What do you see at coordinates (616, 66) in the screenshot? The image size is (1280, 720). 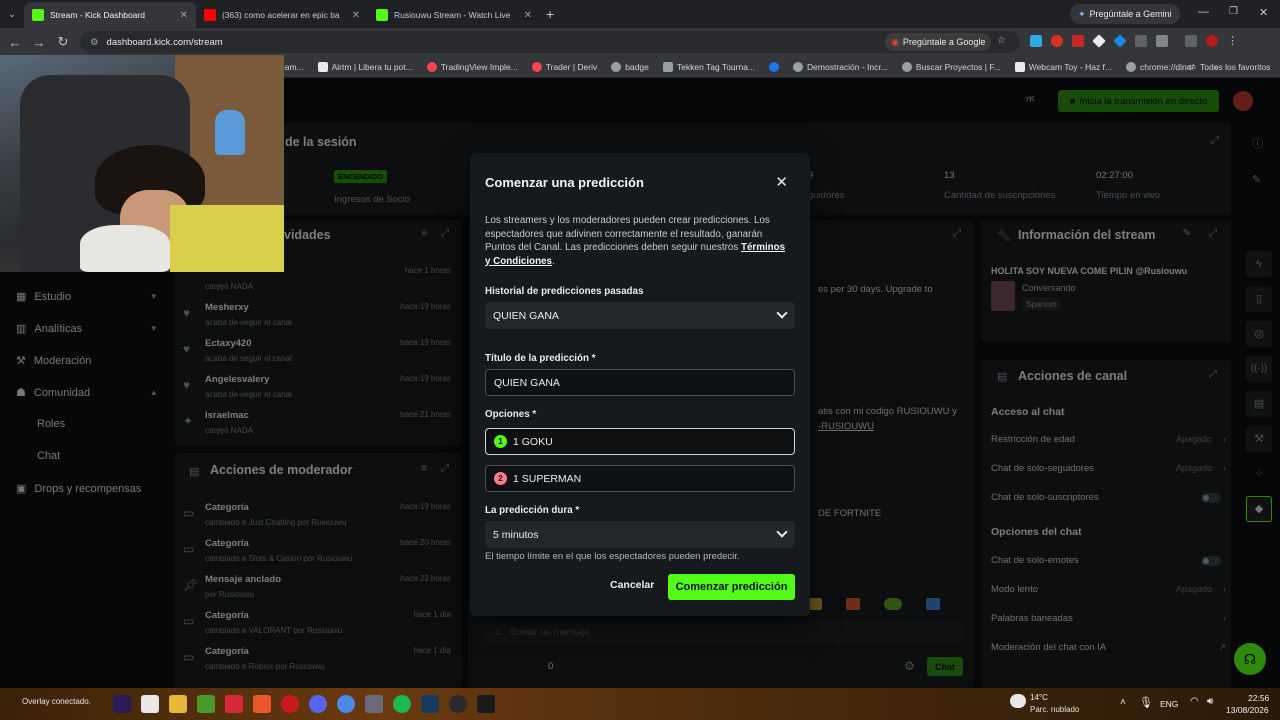 I see `globe-icon` at bounding box center [616, 66].